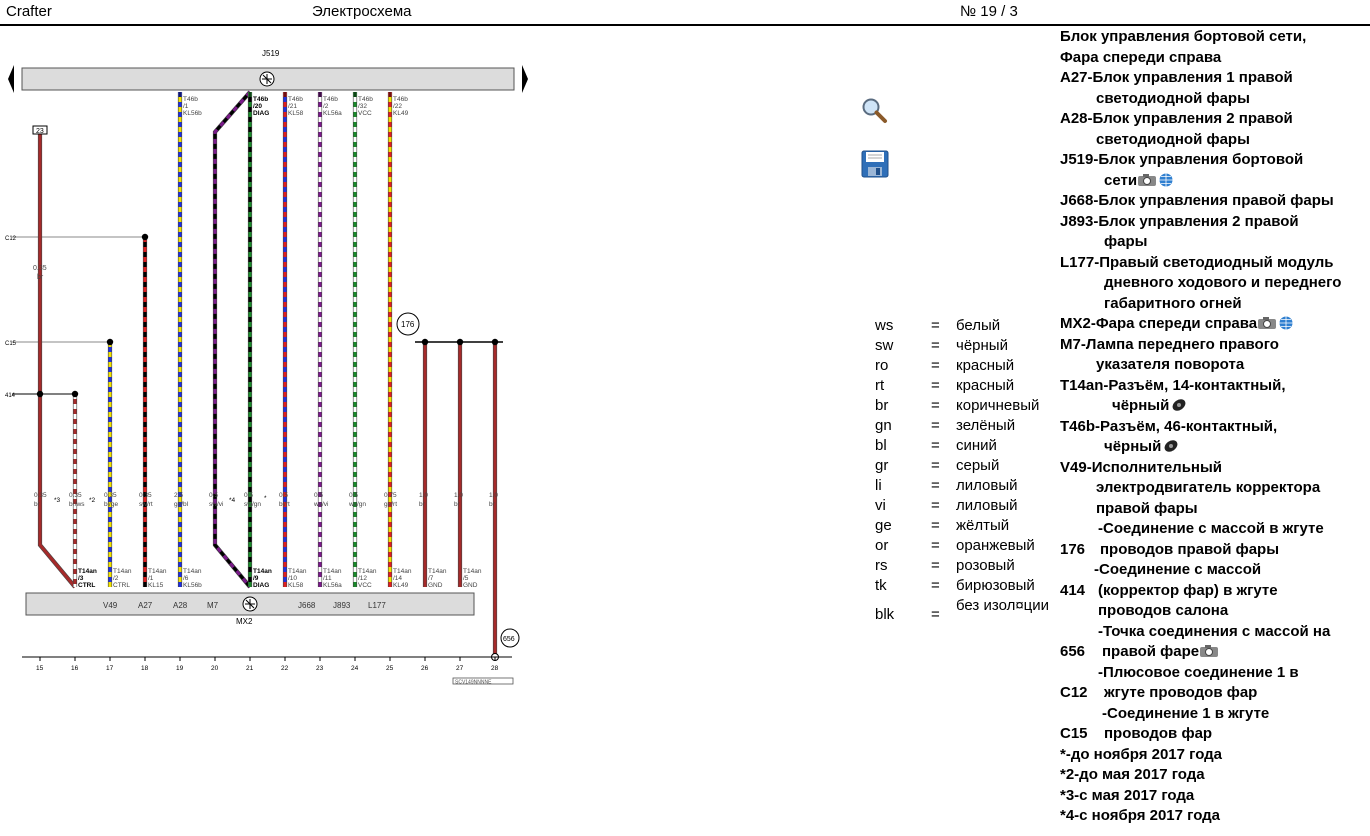  Describe the element at coordinates (1214, 170) in the screenshot. I see `component-j519: J519-Блок управления бортовой сети` at that location.